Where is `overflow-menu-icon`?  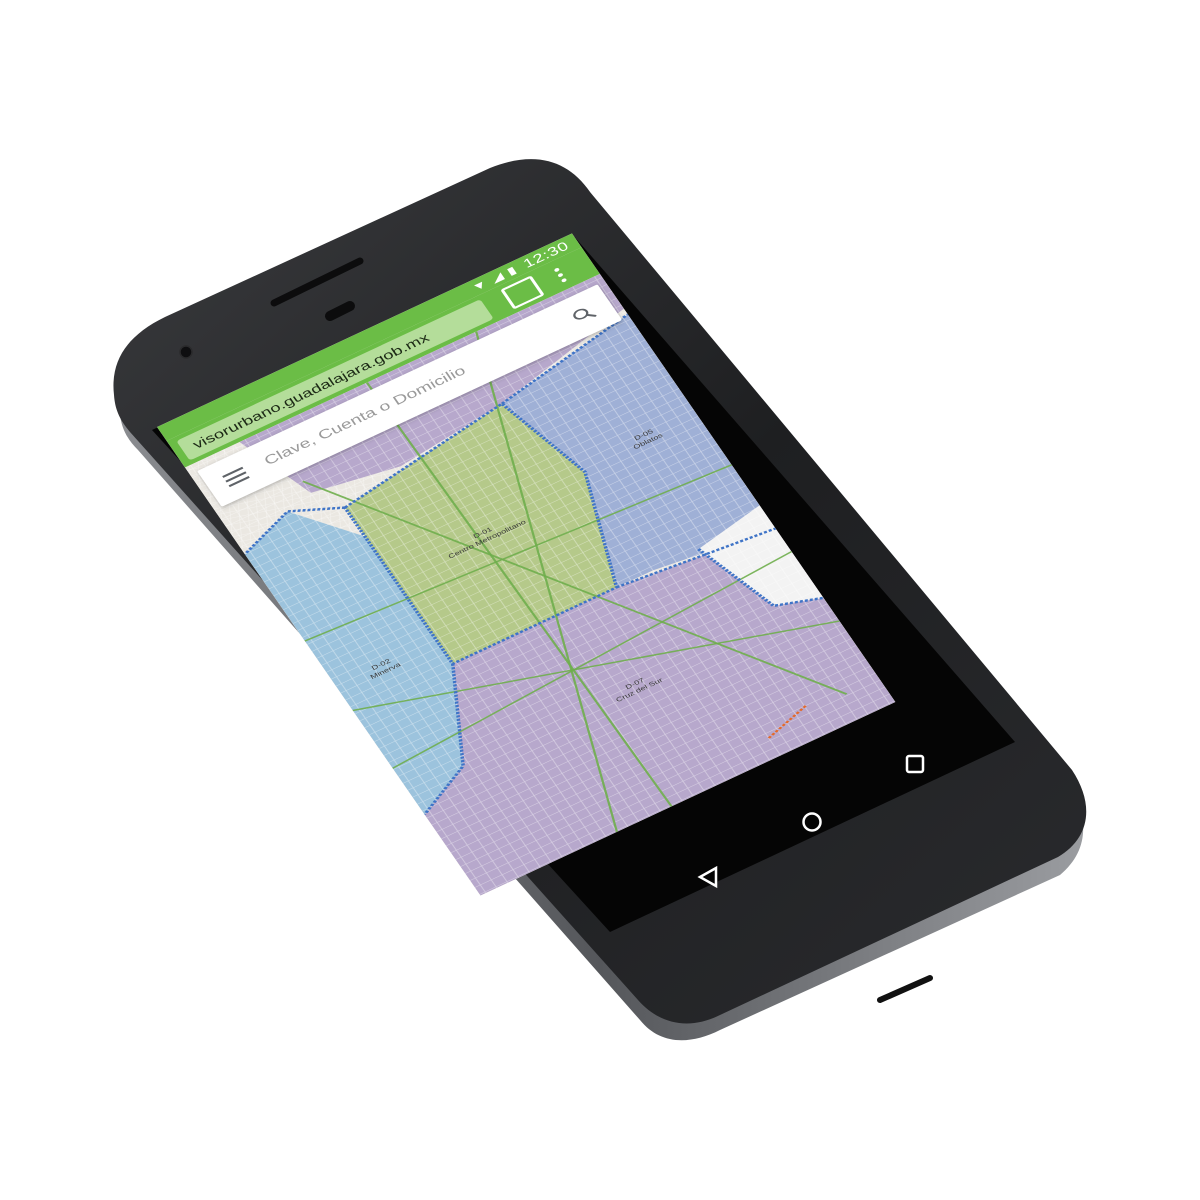
overflow-menu-icon is located at coordinates (560, 275).